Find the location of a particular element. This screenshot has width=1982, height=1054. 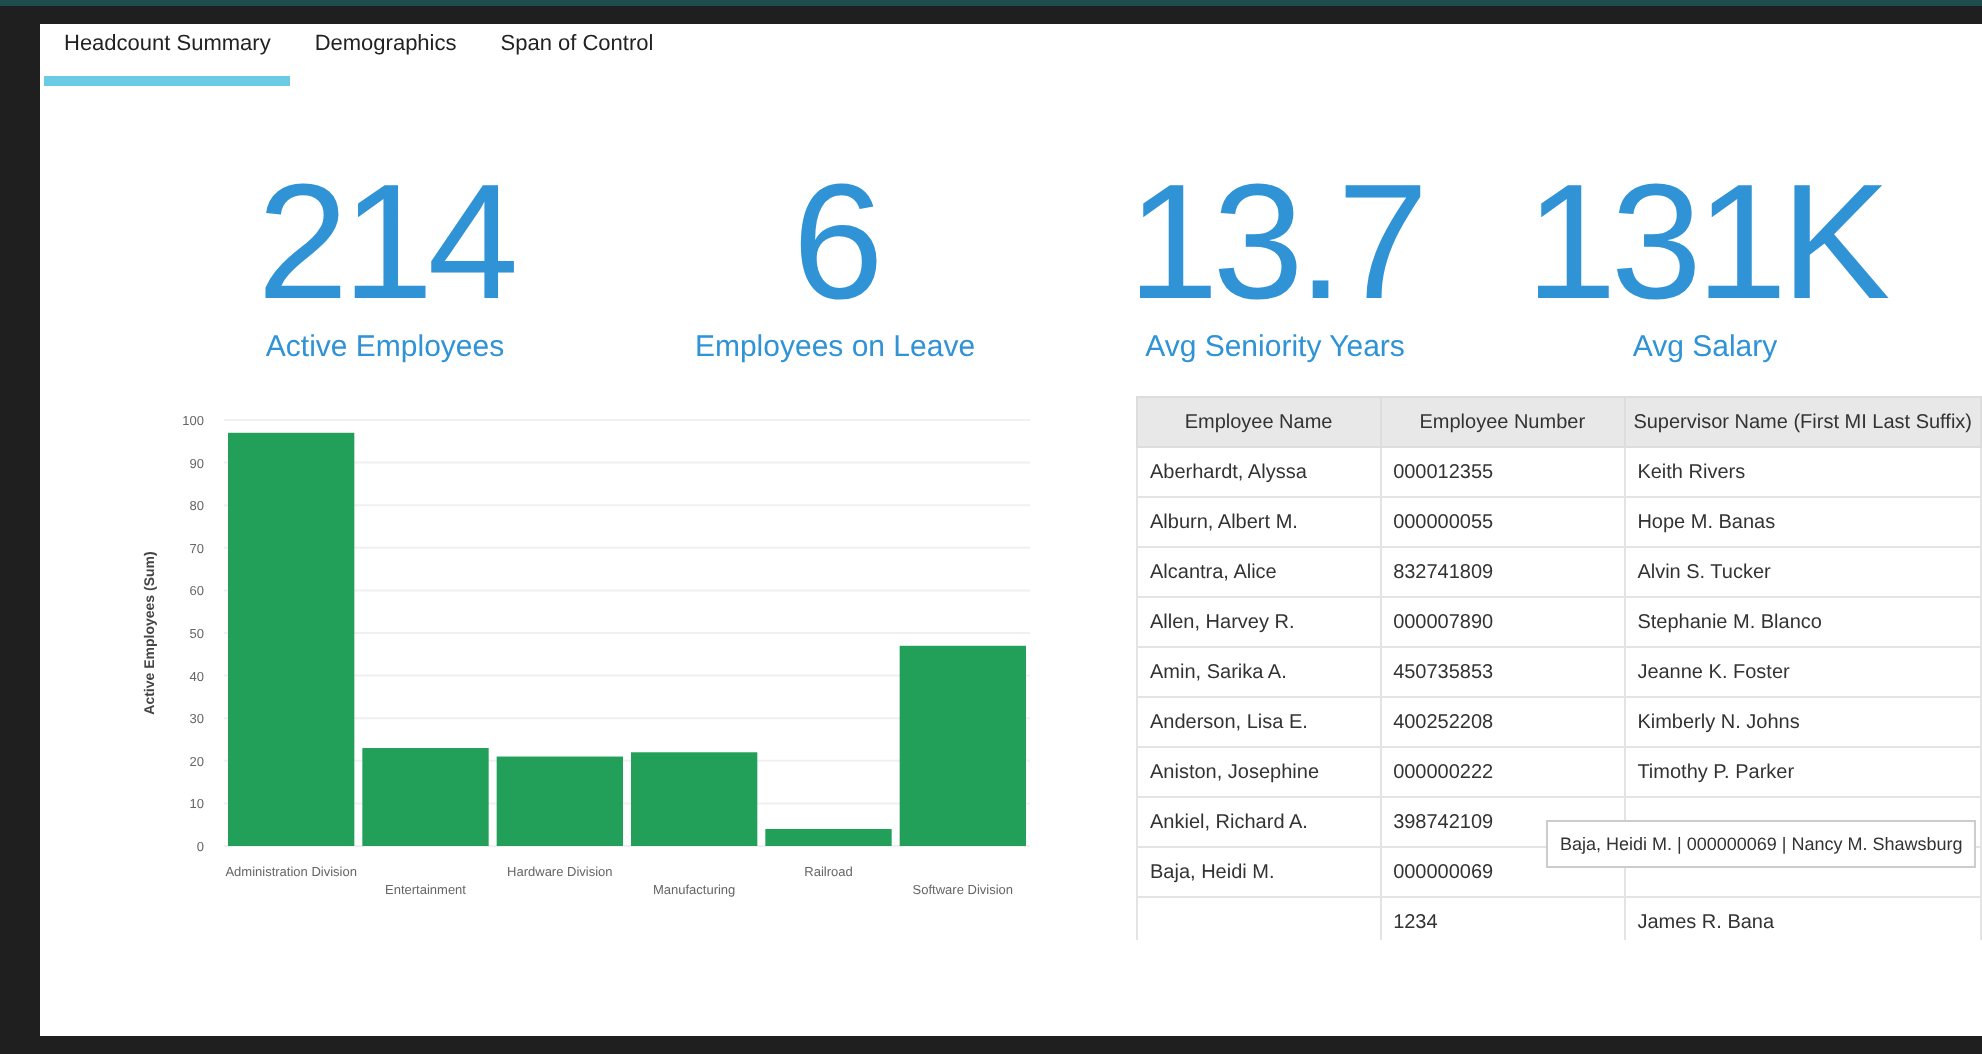

table-cell: Ankiel, Richard A. is located at coordinates (1229, 822).